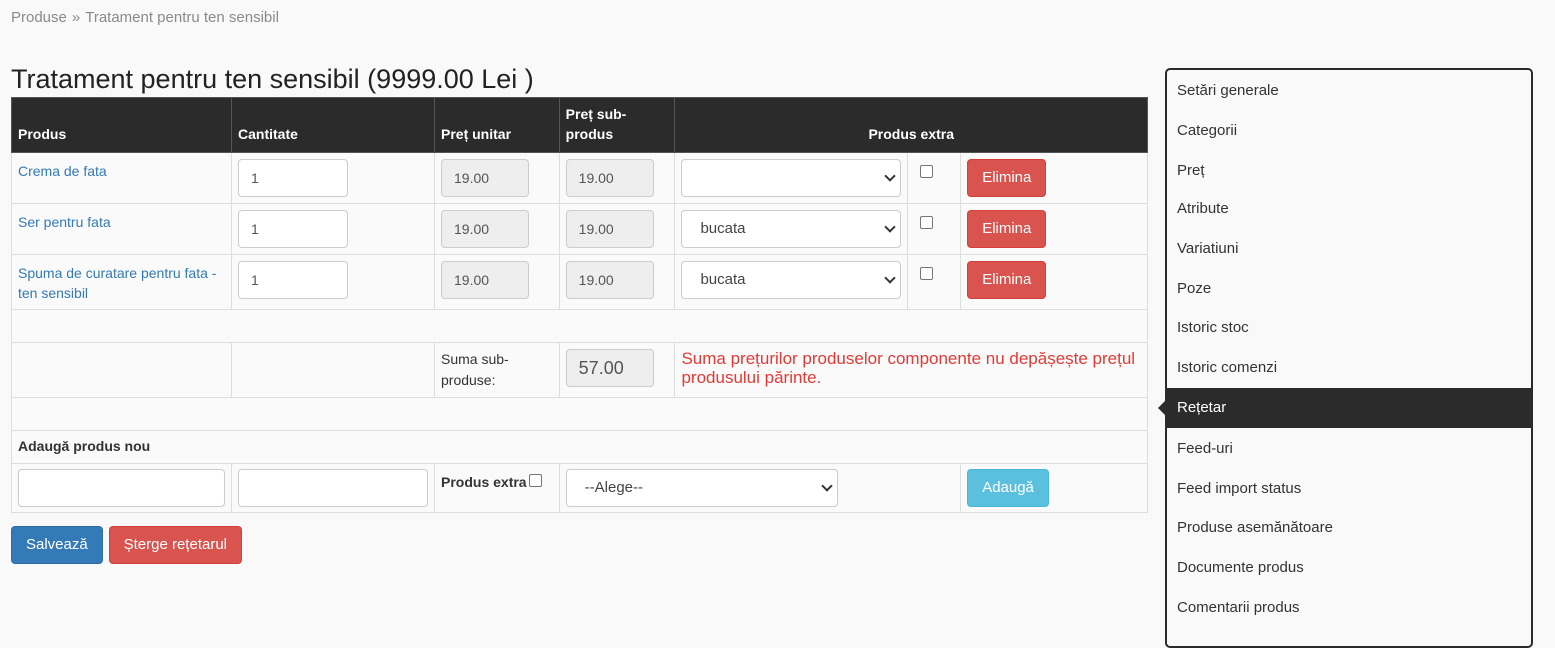  What do you see at coordinates (1349, 131) in the screenshot?
I see `sidebar-item-categories: Categorii` at bounding box center [1349, 131].